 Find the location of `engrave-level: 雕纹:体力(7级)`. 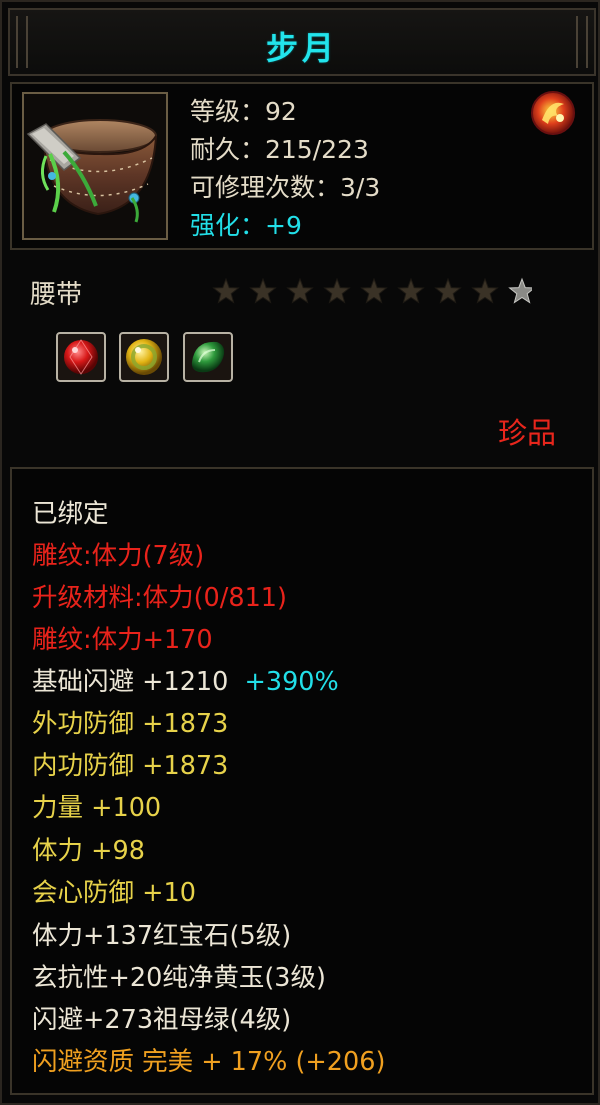

engrave-level: 雕纹:体力(7级) is located at coordinates (118, 556).